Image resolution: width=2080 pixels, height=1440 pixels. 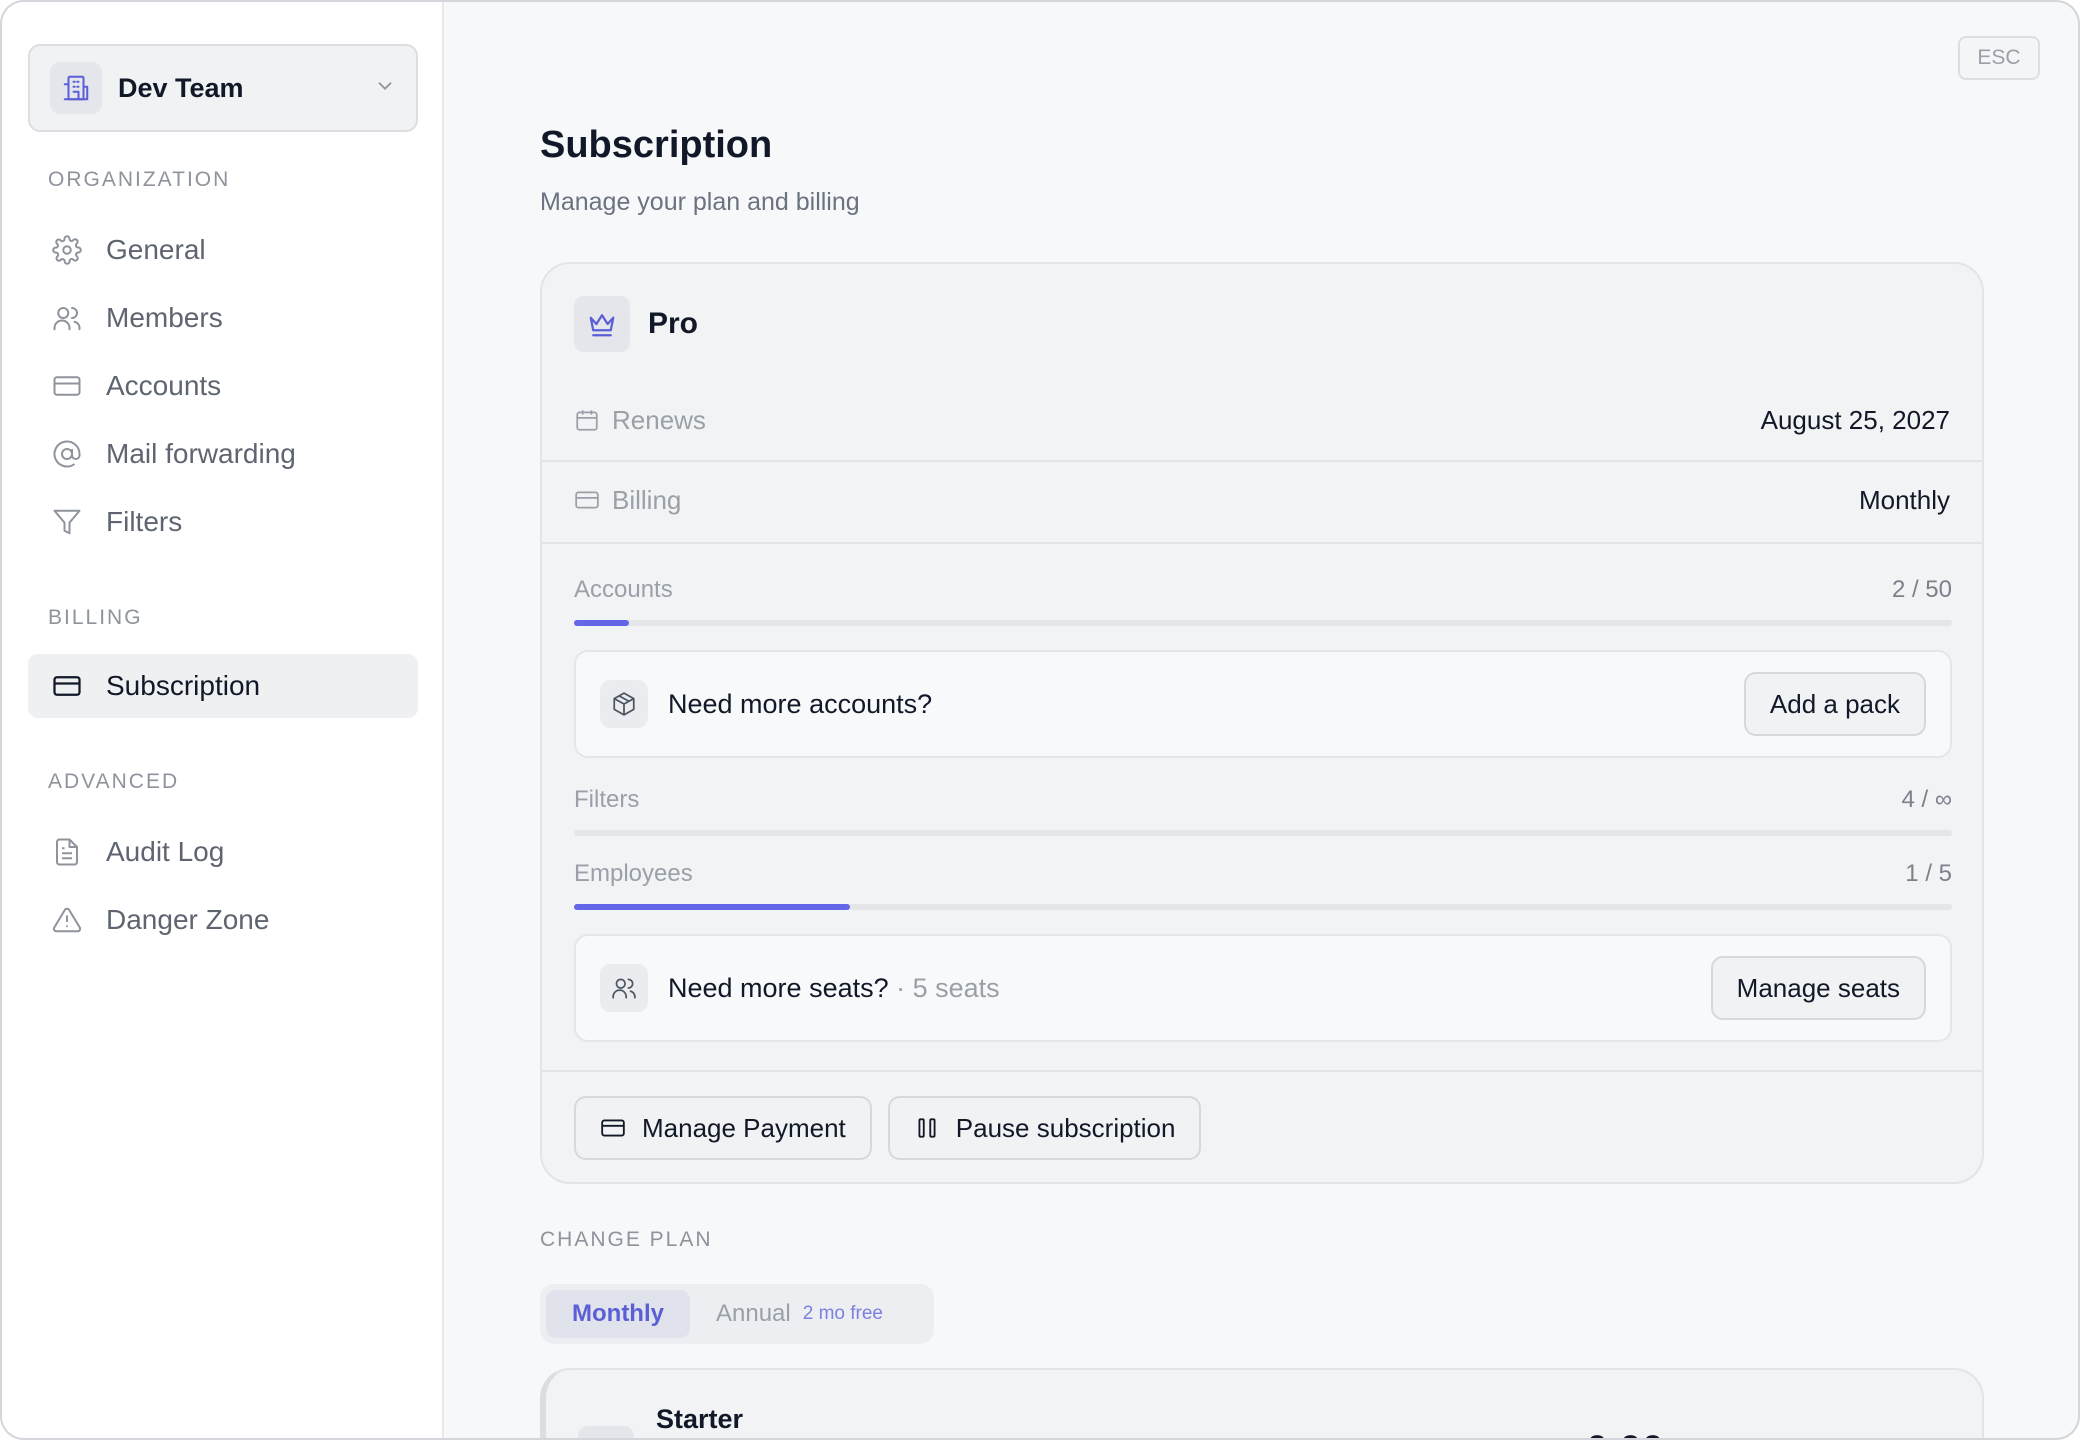 I want to click on warning-icon, so click(x=67, y=920).